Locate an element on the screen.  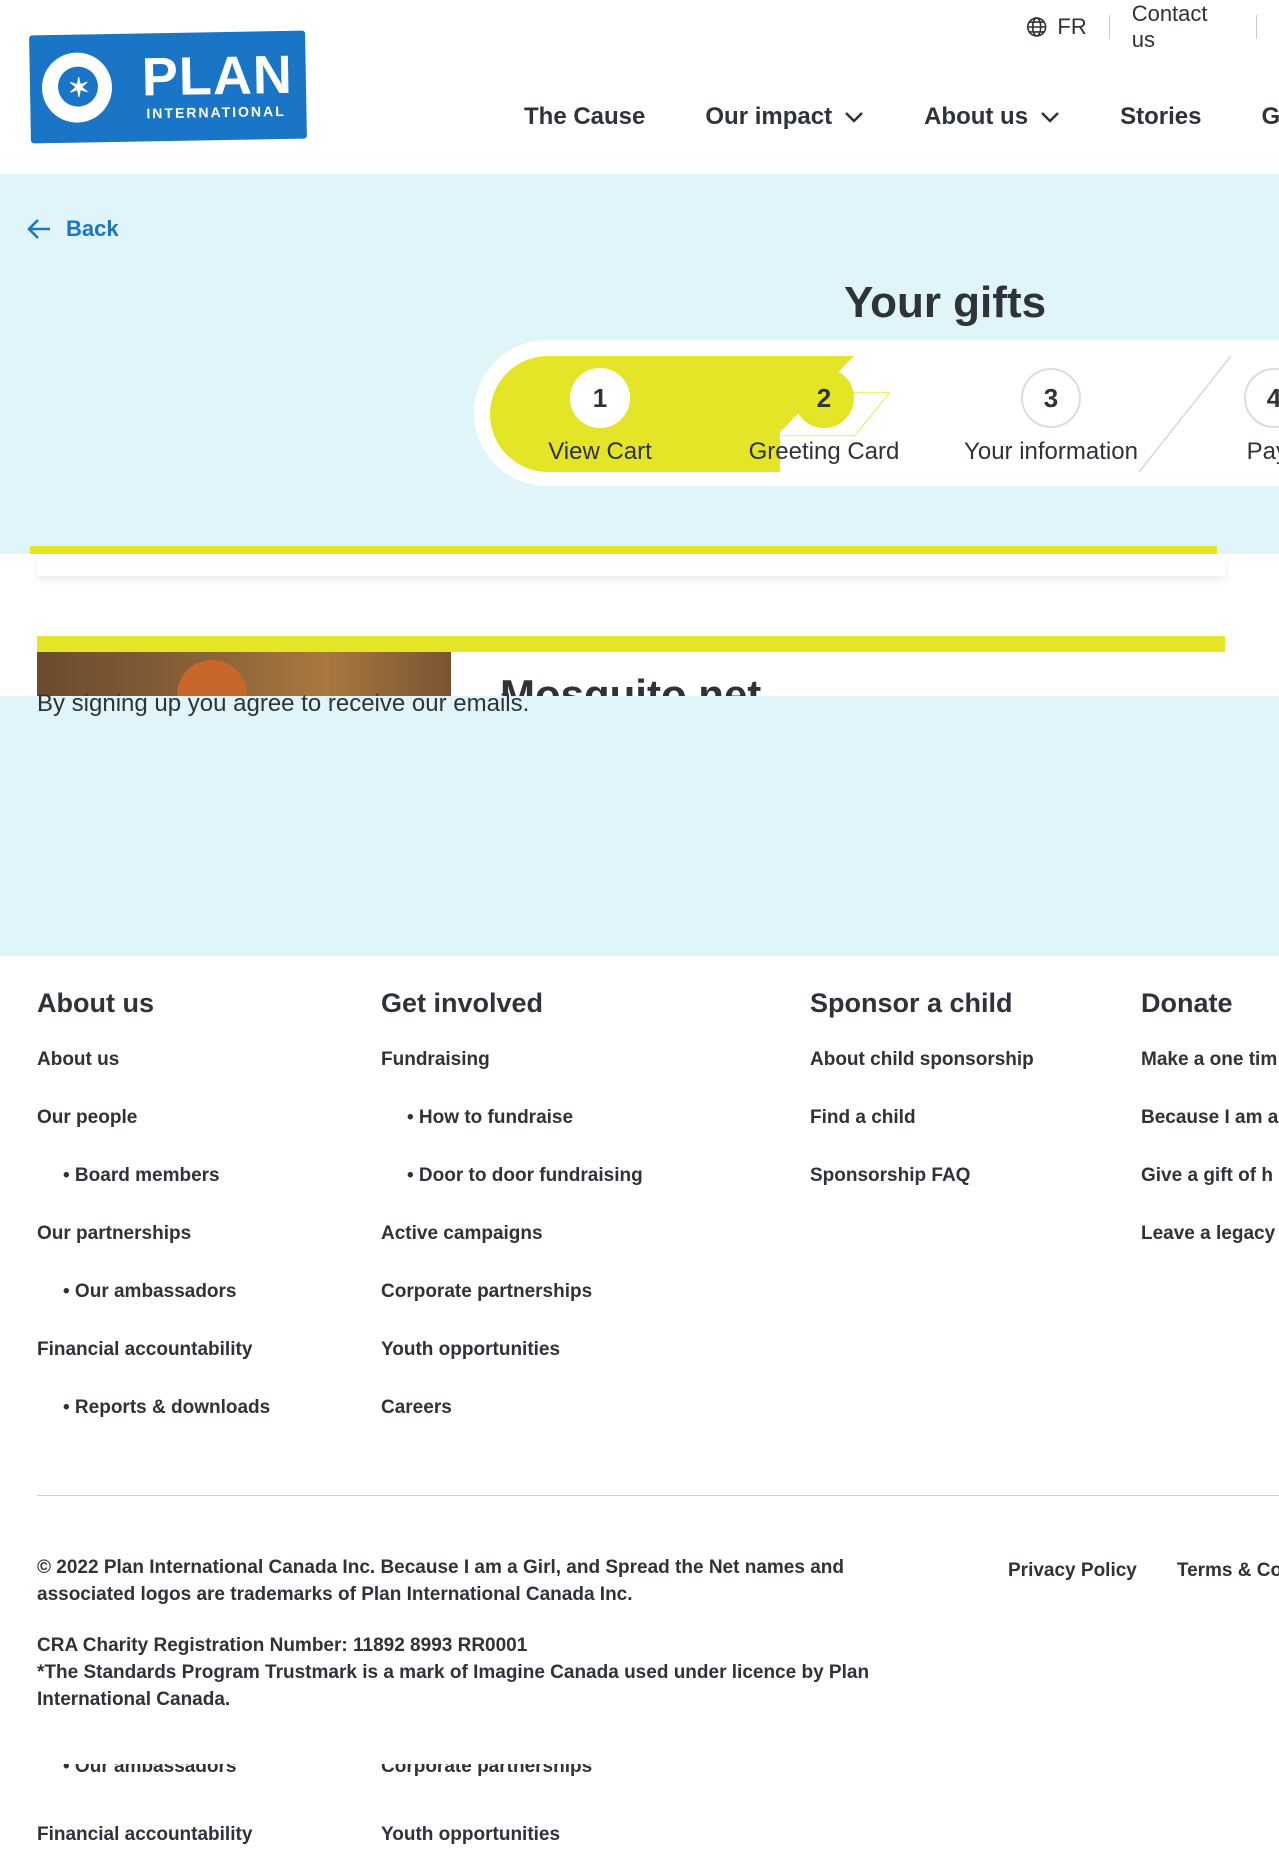
nav-the-cause: The Cause is located at coordinates (584, 117).